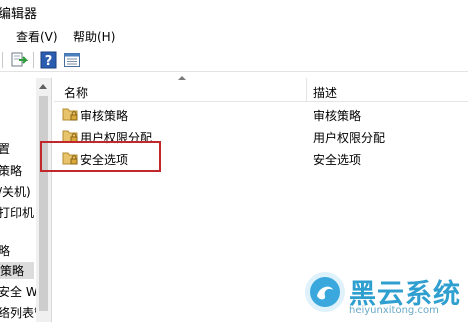 The height and width of the screenshot is (322, 468). Describe the element at coordinates (76, 92) in the screenshot. I see `column-header-name: 名称` at that location.